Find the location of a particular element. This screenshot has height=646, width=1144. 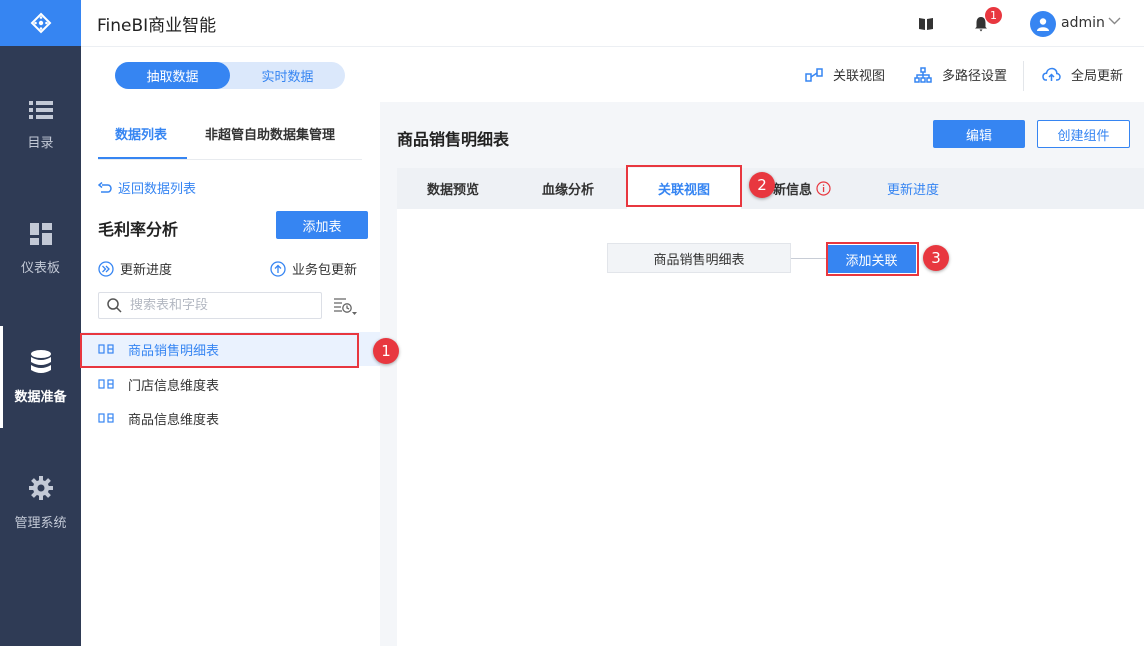

nav-item-admin: 管理系统 is located at coordinates (40, 503).